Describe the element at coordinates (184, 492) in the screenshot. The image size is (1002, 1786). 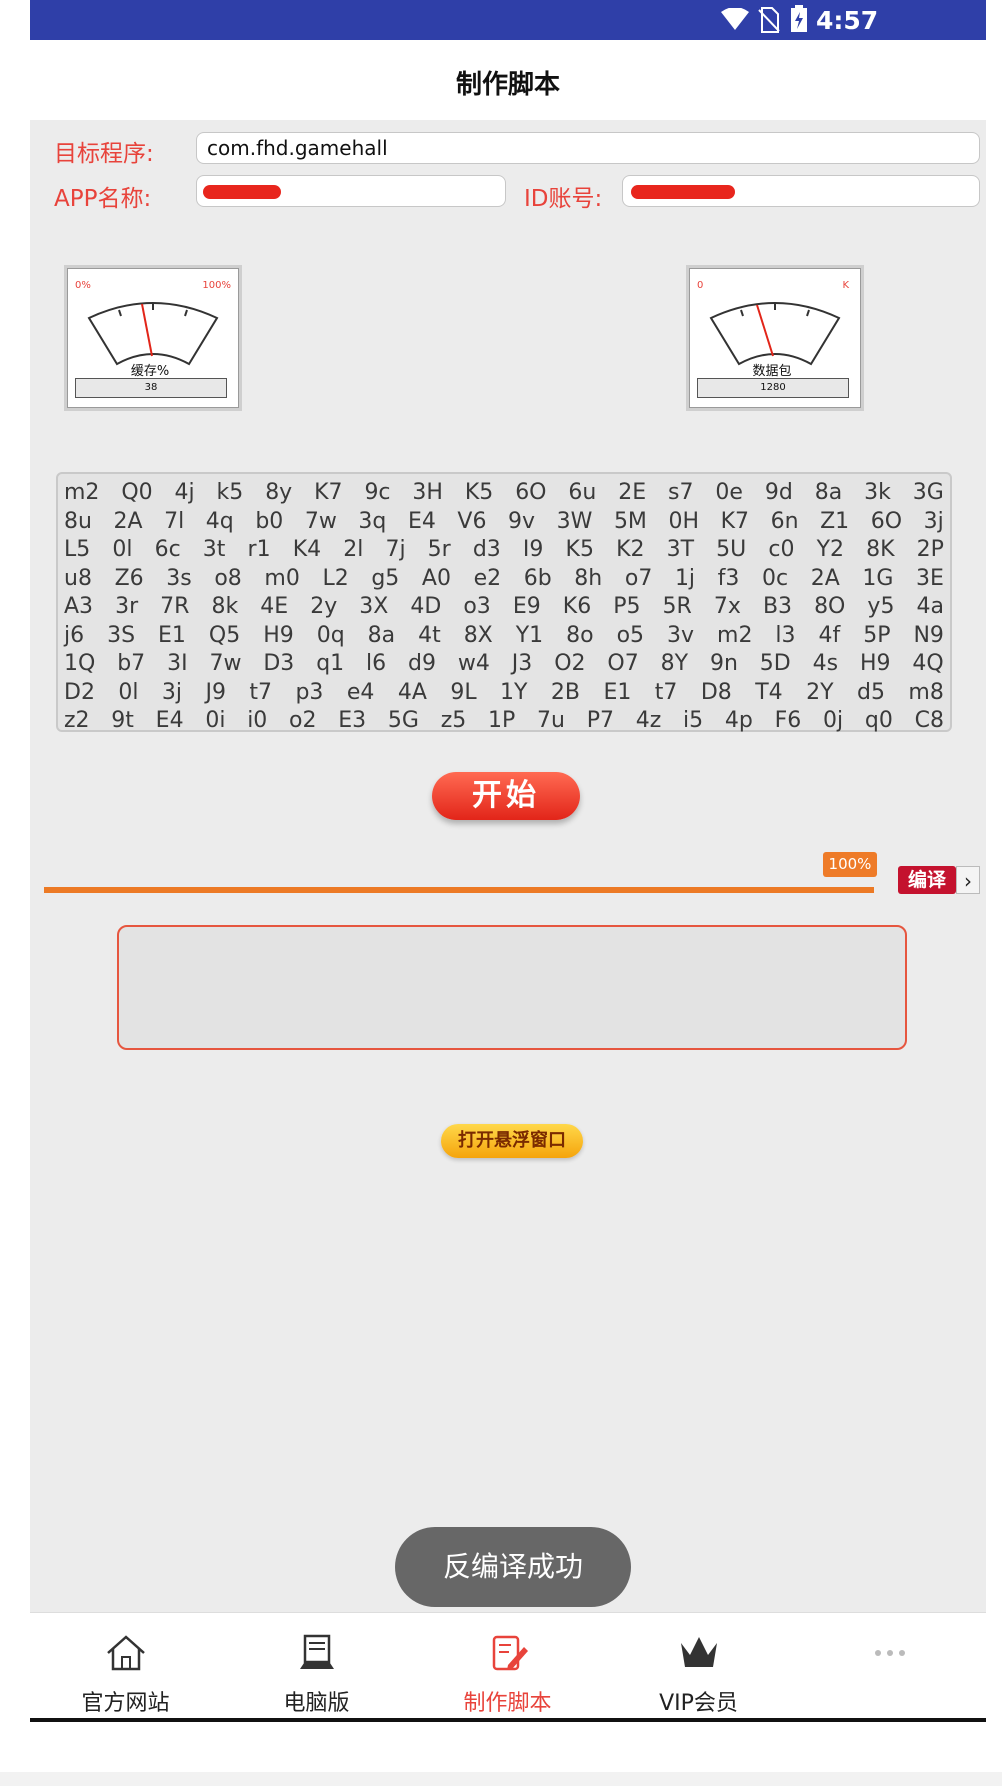
I see `code-token: 4j` at that location.